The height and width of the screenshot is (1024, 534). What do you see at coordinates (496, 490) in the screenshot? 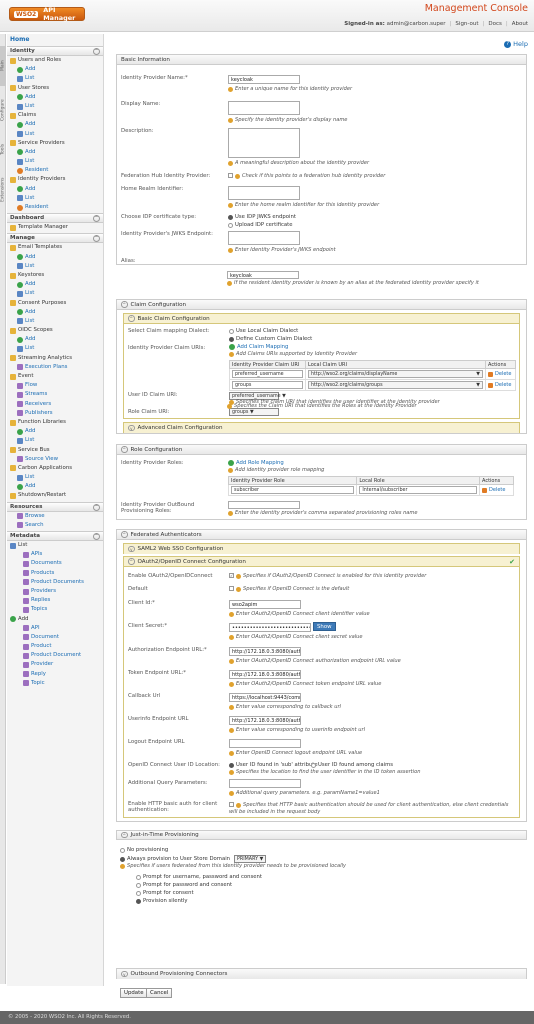
I see `delete-link: Delete` at bounding box center [496, 490].